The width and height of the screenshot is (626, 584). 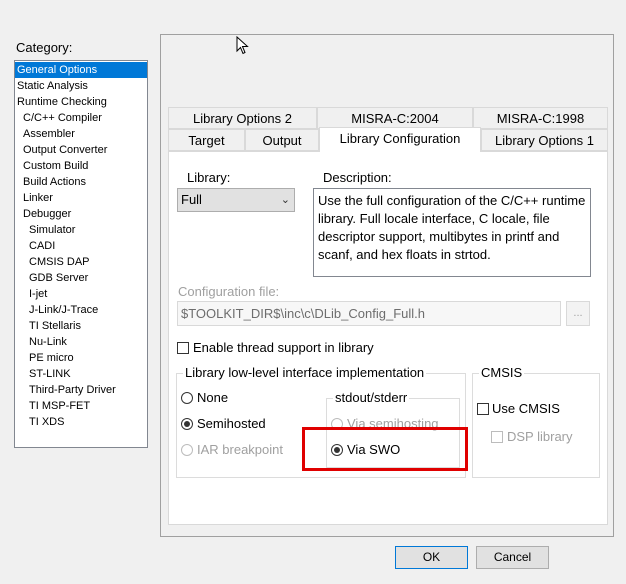 What do you see at coordinates (229, 291) in the screenshot?
I see `config-file-label: Configuration file:` at bounding box center [229, 291].